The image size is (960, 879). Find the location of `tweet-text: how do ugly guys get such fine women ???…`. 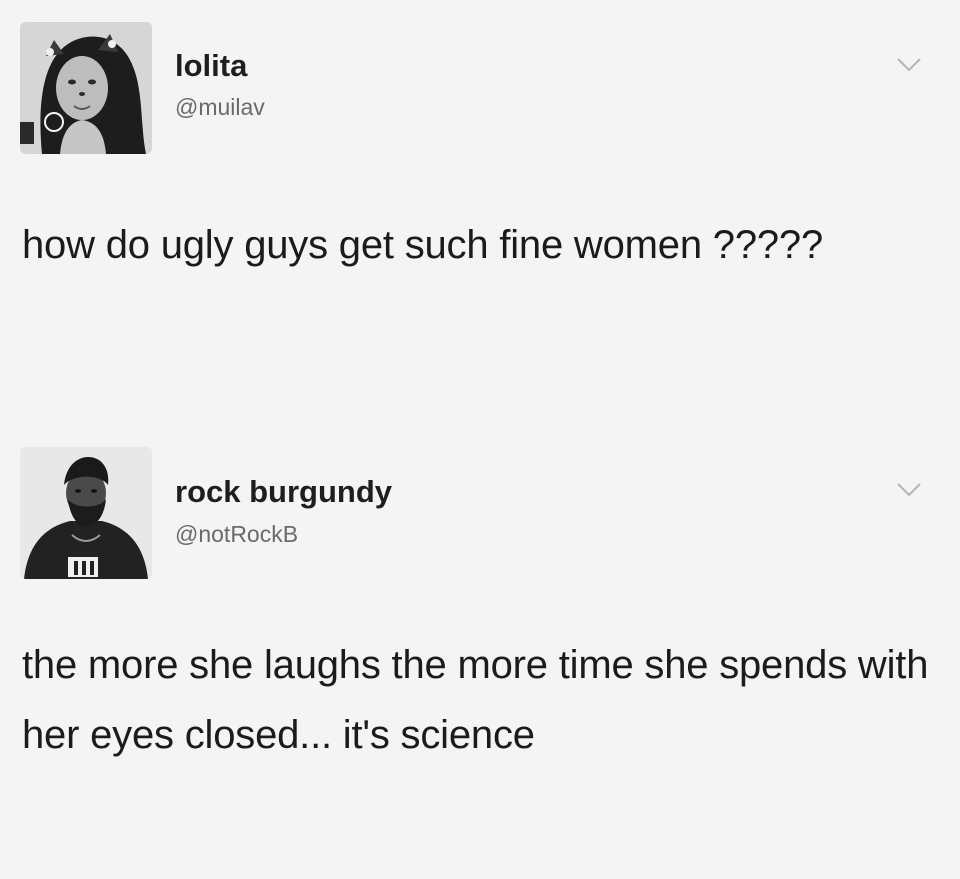

tweet-text: how do ugly guys get such fine women ???… is located at coordinates (423, 245).